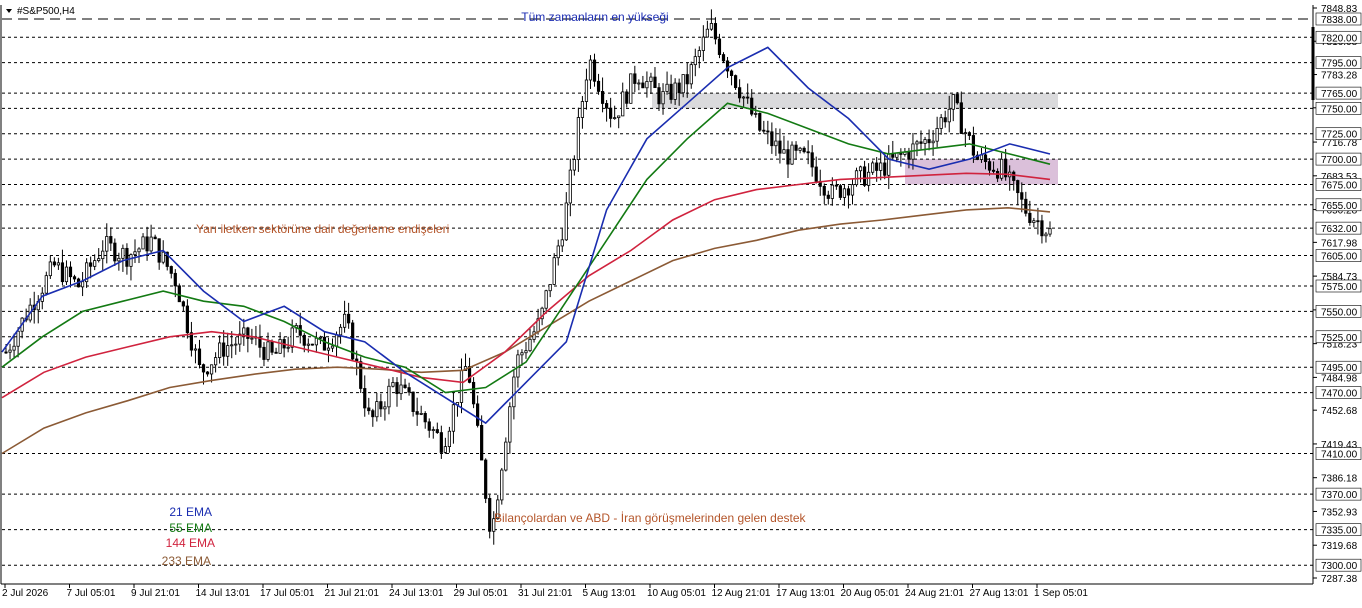 The height and width of the screenshot is (608, 1362). Describe the element at coordinates (352, 593) in the screenshot. I see `x-tick-label: 21 Jul 21:01` at that location.